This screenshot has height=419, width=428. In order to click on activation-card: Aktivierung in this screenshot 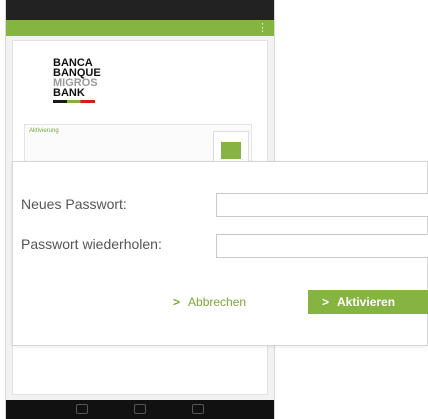, I will do `click(138, 144)`.